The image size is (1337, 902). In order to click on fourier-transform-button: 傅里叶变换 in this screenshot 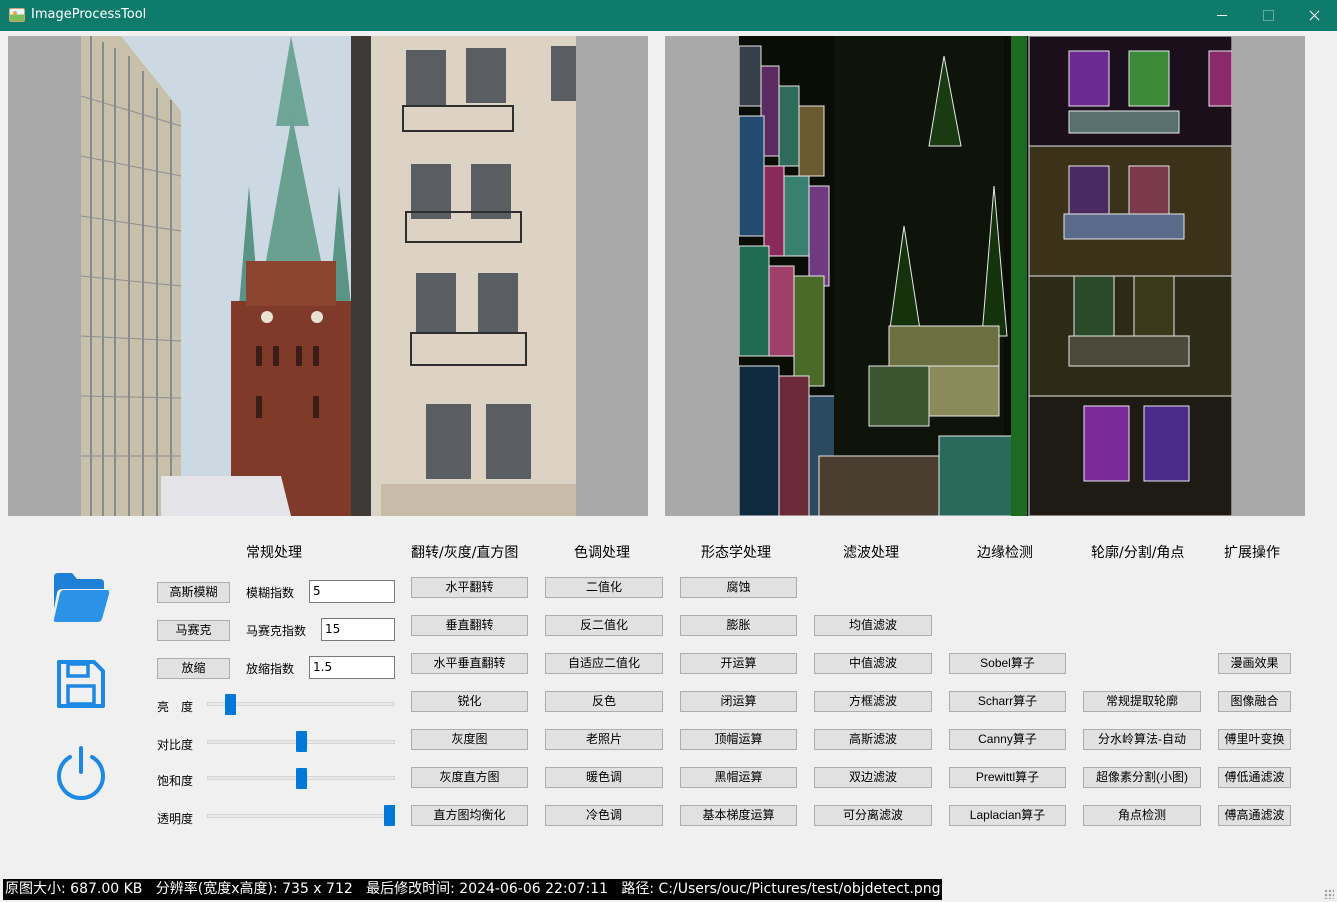, I will do `click(1254, 739)`.